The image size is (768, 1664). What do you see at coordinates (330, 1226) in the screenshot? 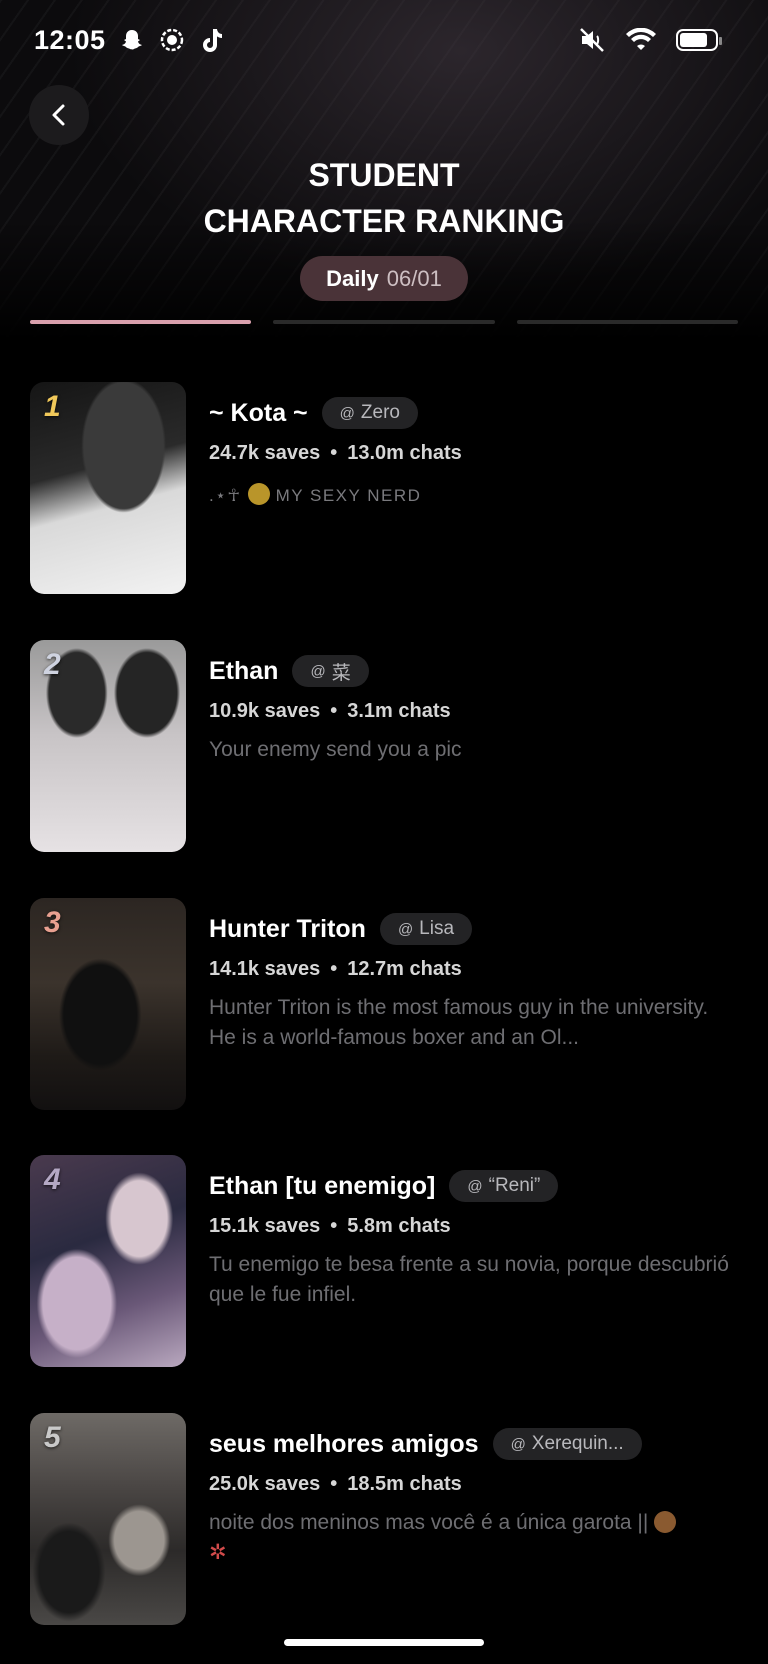
I see `character-stats: 15.1k saves • 5.8m chats` at bounding box center [330, 1226].